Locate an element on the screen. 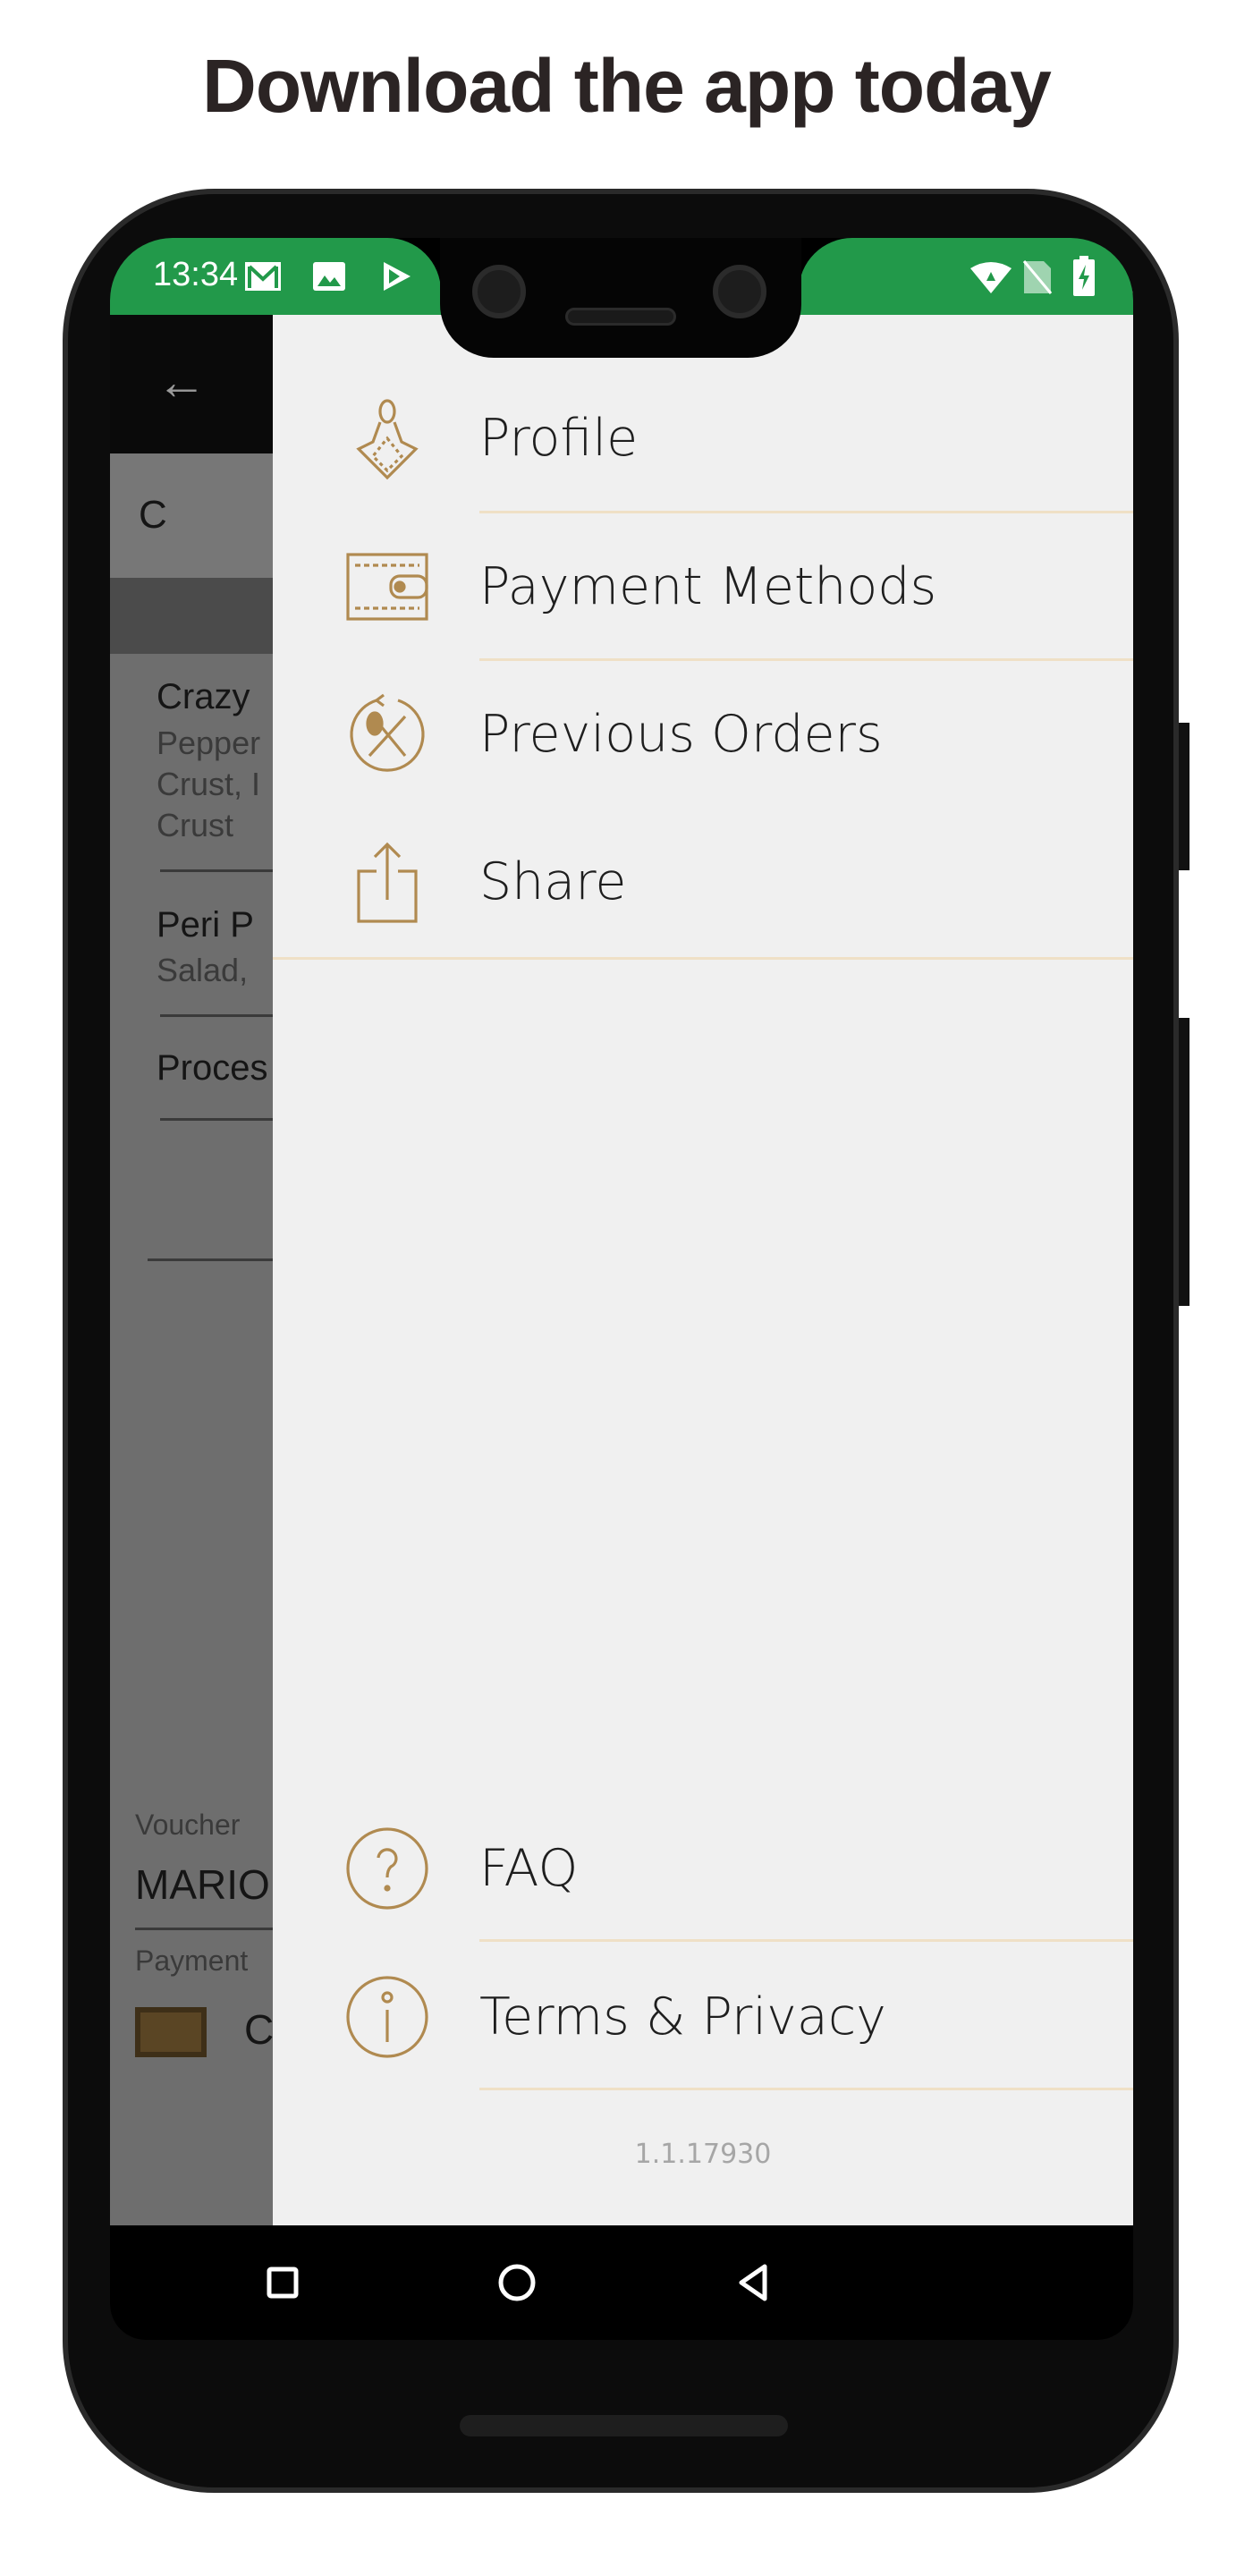 This screenshot has width=1253, height=2576. no-sim-icon is located at coordinates (1037, 277).